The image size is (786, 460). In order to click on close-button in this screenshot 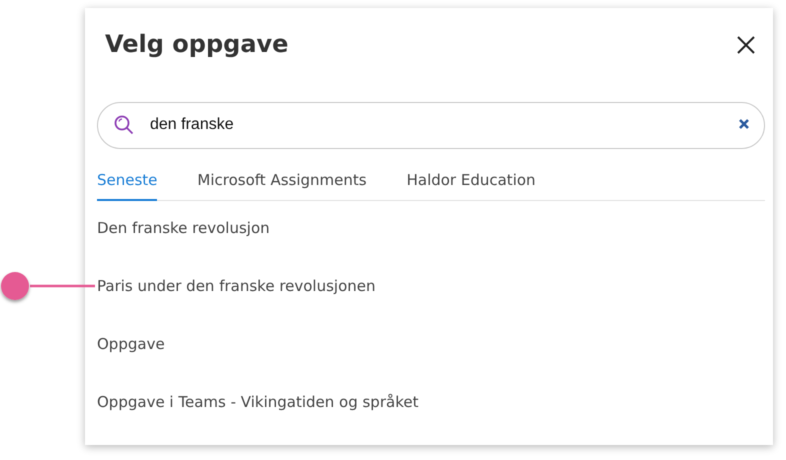, I will do `click(746, 45)`.